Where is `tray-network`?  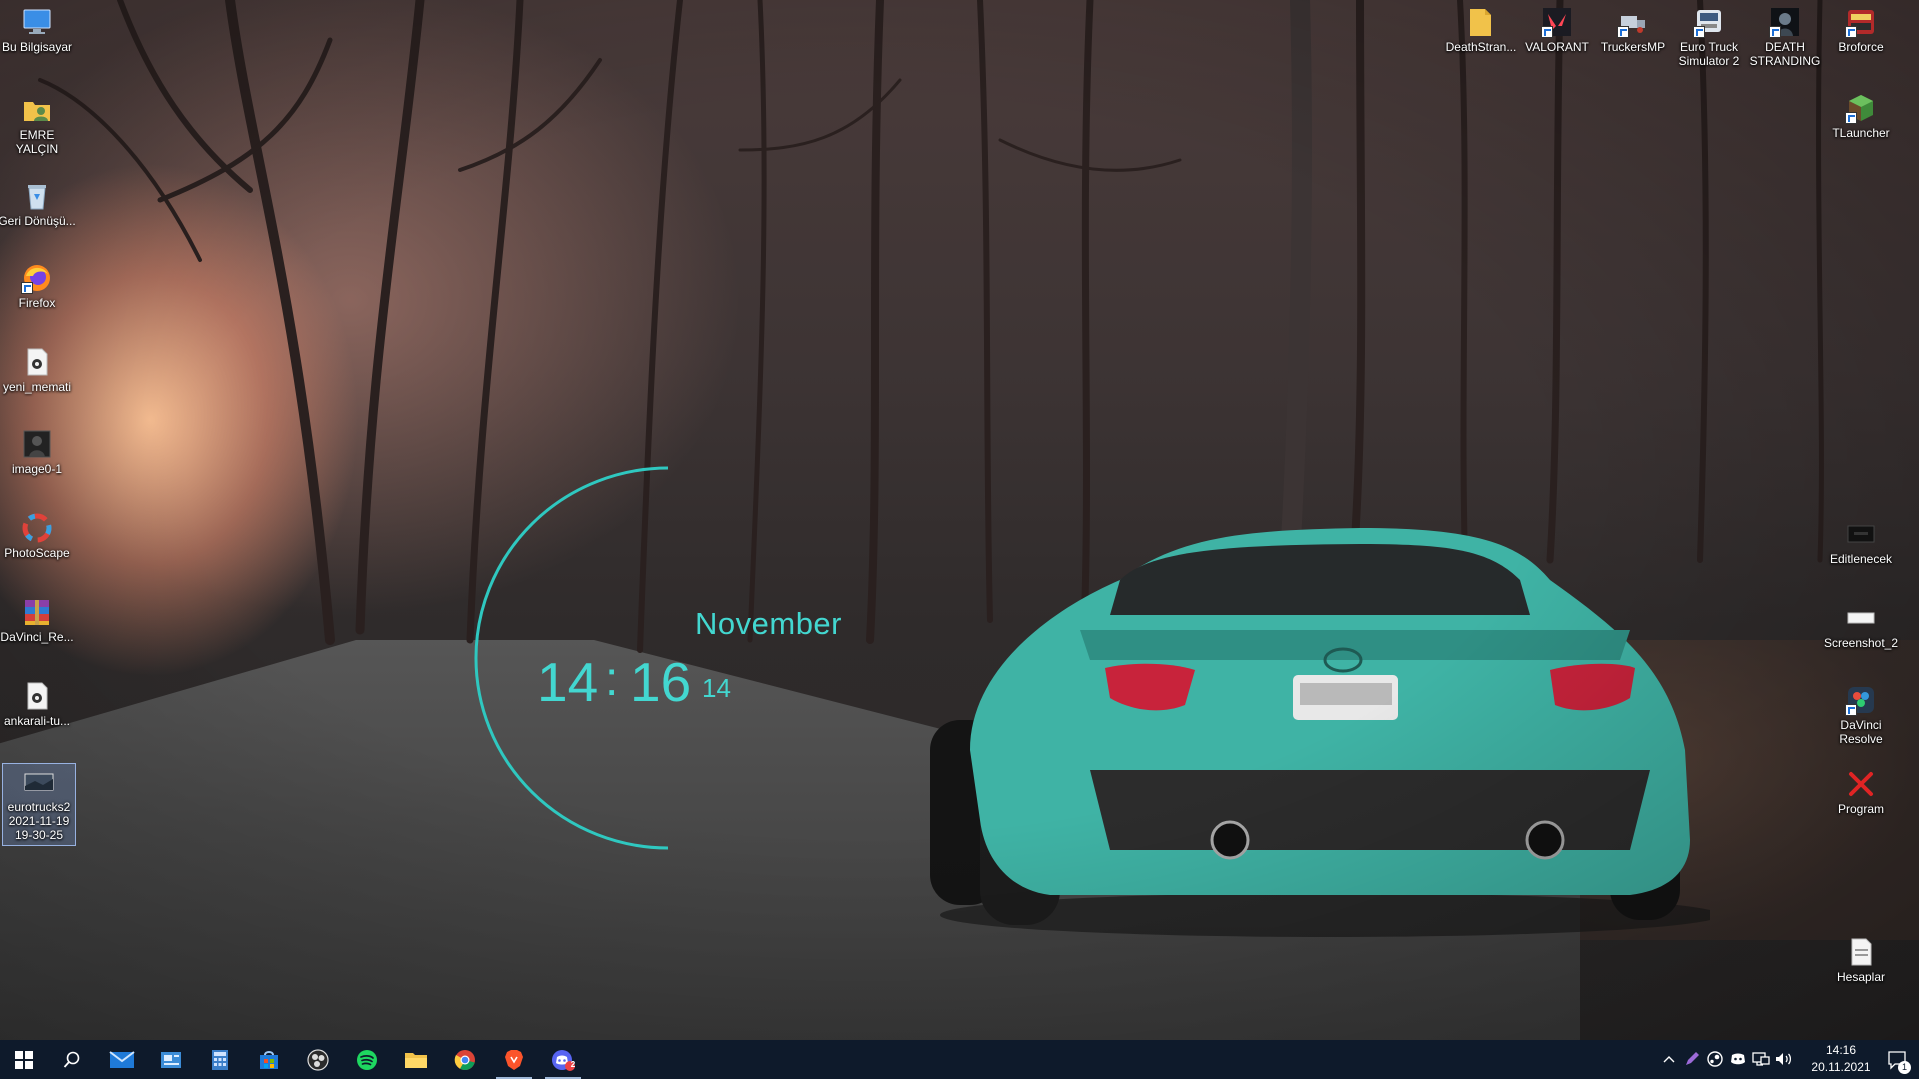 tray-network is located at coordinates (1761, 1059).